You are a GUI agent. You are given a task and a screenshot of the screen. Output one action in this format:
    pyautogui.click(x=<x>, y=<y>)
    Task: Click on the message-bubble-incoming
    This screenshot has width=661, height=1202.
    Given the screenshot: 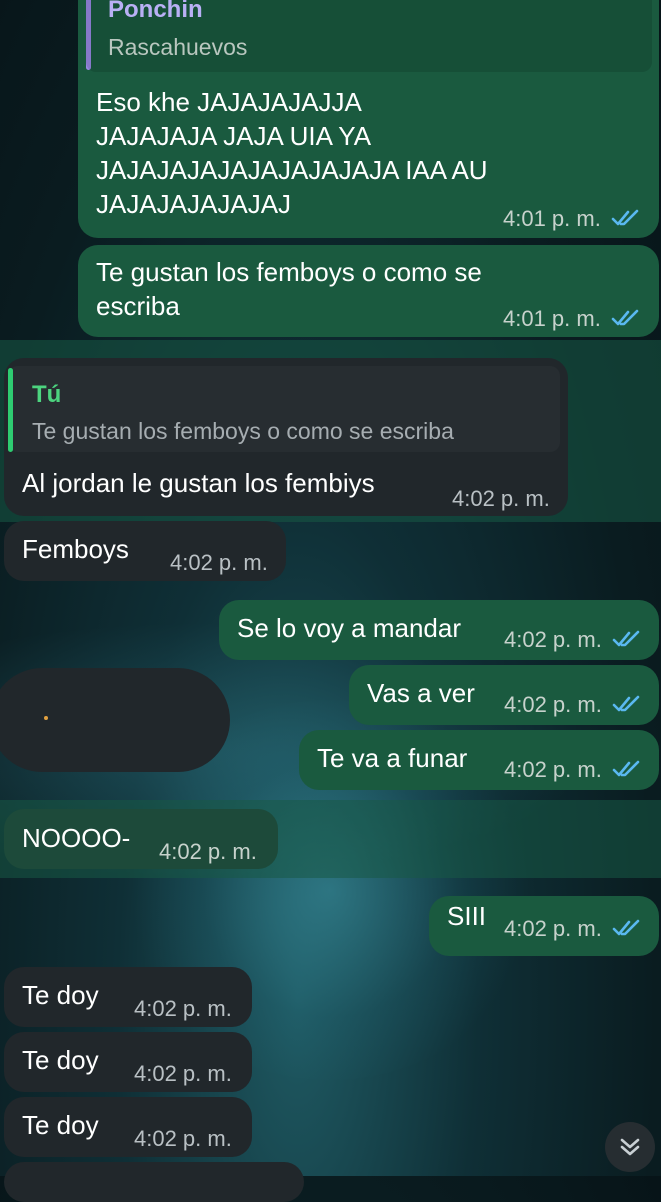 What is the action you would take?
    pyautogui.click(x=154, y=1182)
    